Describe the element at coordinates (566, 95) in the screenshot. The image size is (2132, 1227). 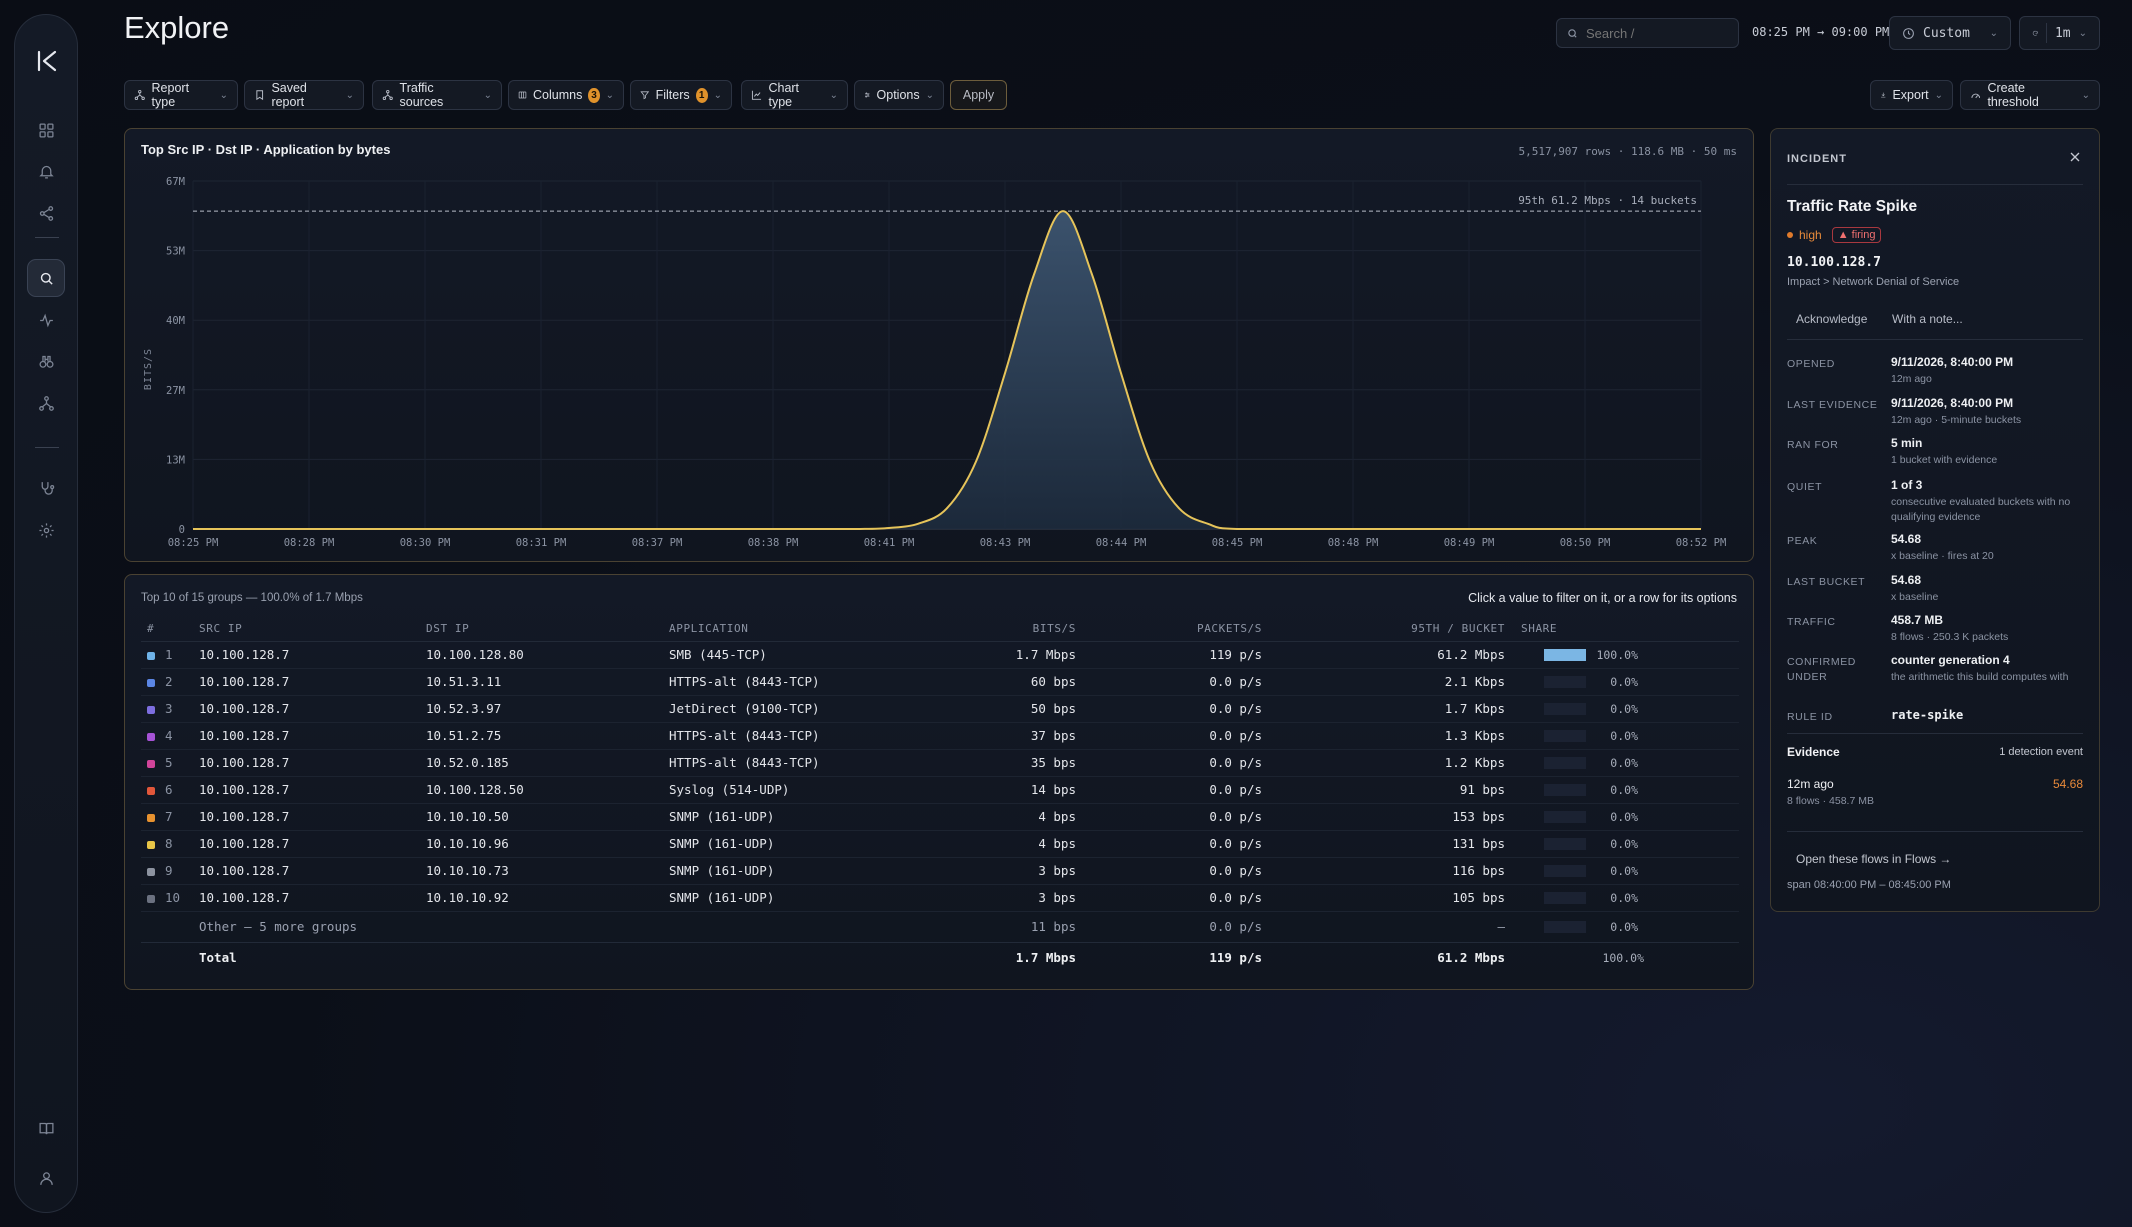
I see `columns-button: Columns 3 ⌄` at that location.